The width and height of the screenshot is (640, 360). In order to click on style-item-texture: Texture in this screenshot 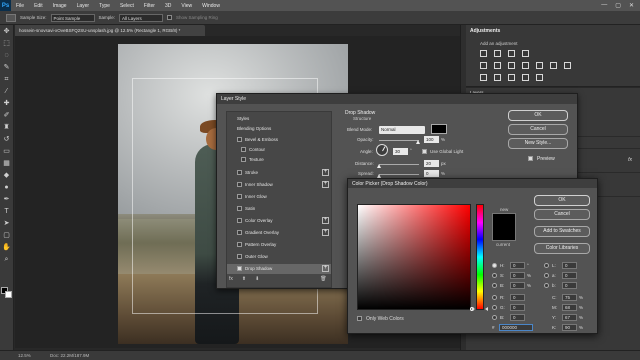, I will do `click(279, 160)`.